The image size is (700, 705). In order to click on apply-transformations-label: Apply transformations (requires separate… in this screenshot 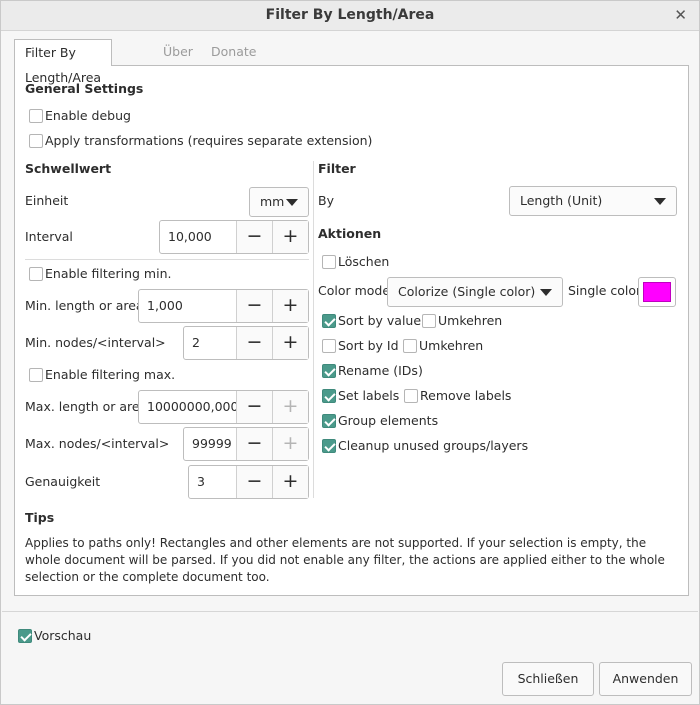, I will do `click(209, 140)`.